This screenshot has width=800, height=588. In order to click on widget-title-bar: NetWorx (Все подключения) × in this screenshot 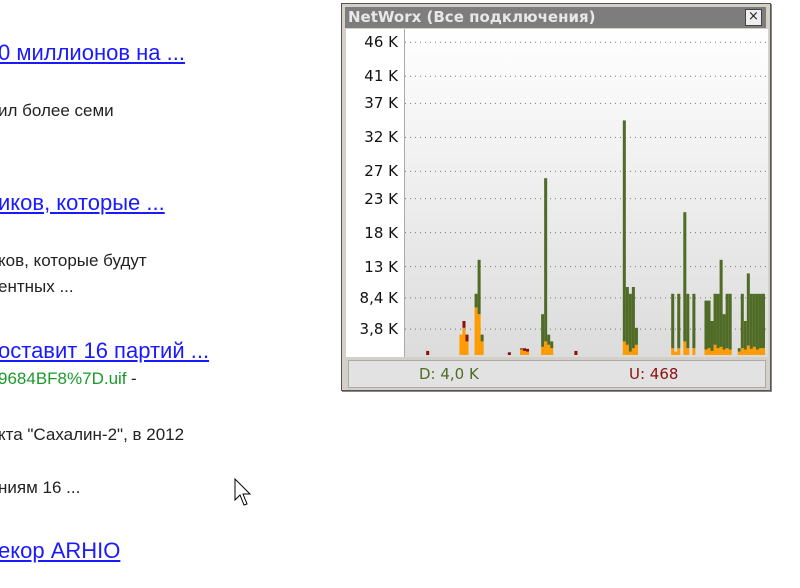, I will do `click(555, 17)`.